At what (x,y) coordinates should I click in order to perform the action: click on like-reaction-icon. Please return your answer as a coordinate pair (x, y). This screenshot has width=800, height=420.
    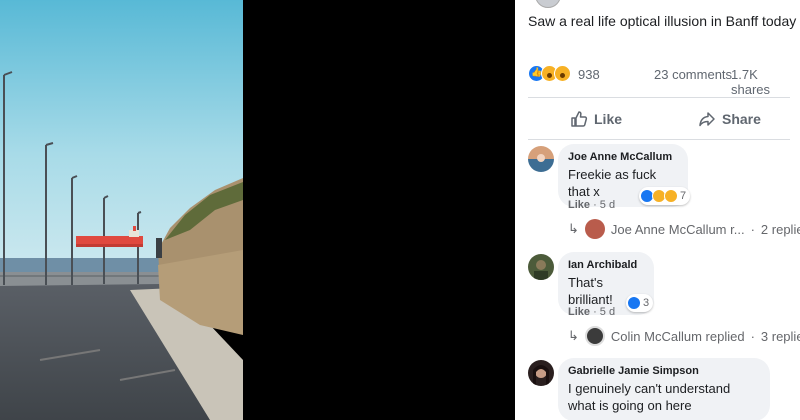
    Looking at the image, I should click on (634, 303).